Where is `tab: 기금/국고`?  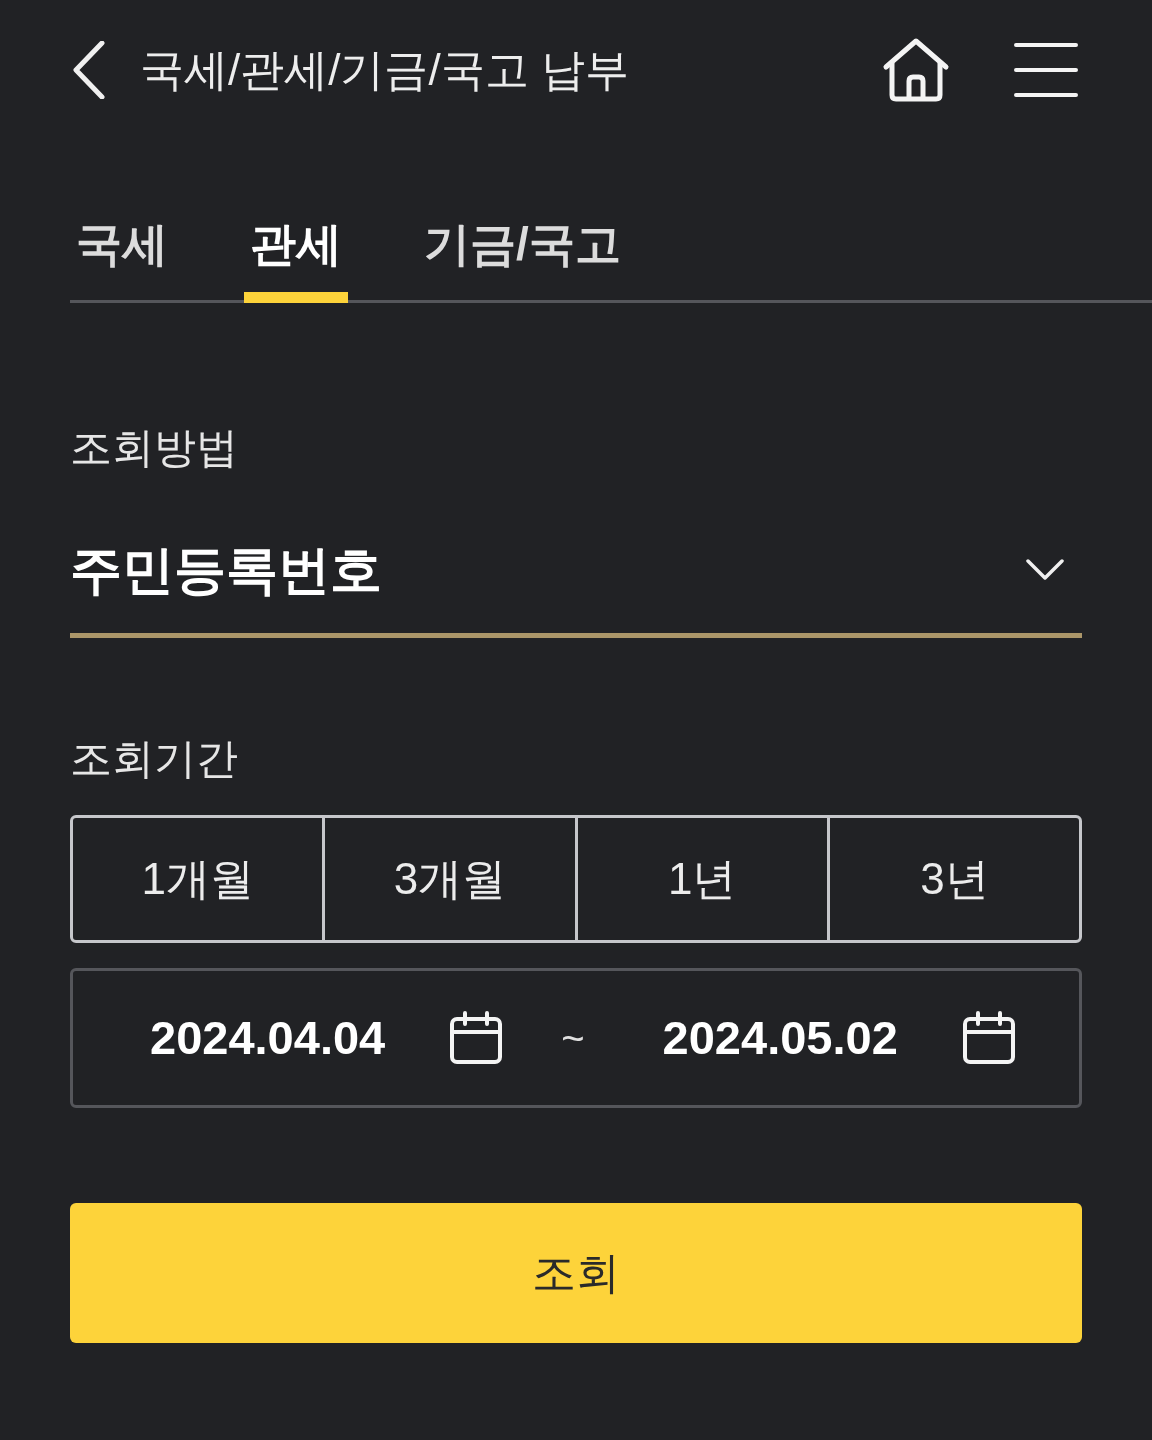 tab: 기금/국고 is located at coordinates (522, 259).